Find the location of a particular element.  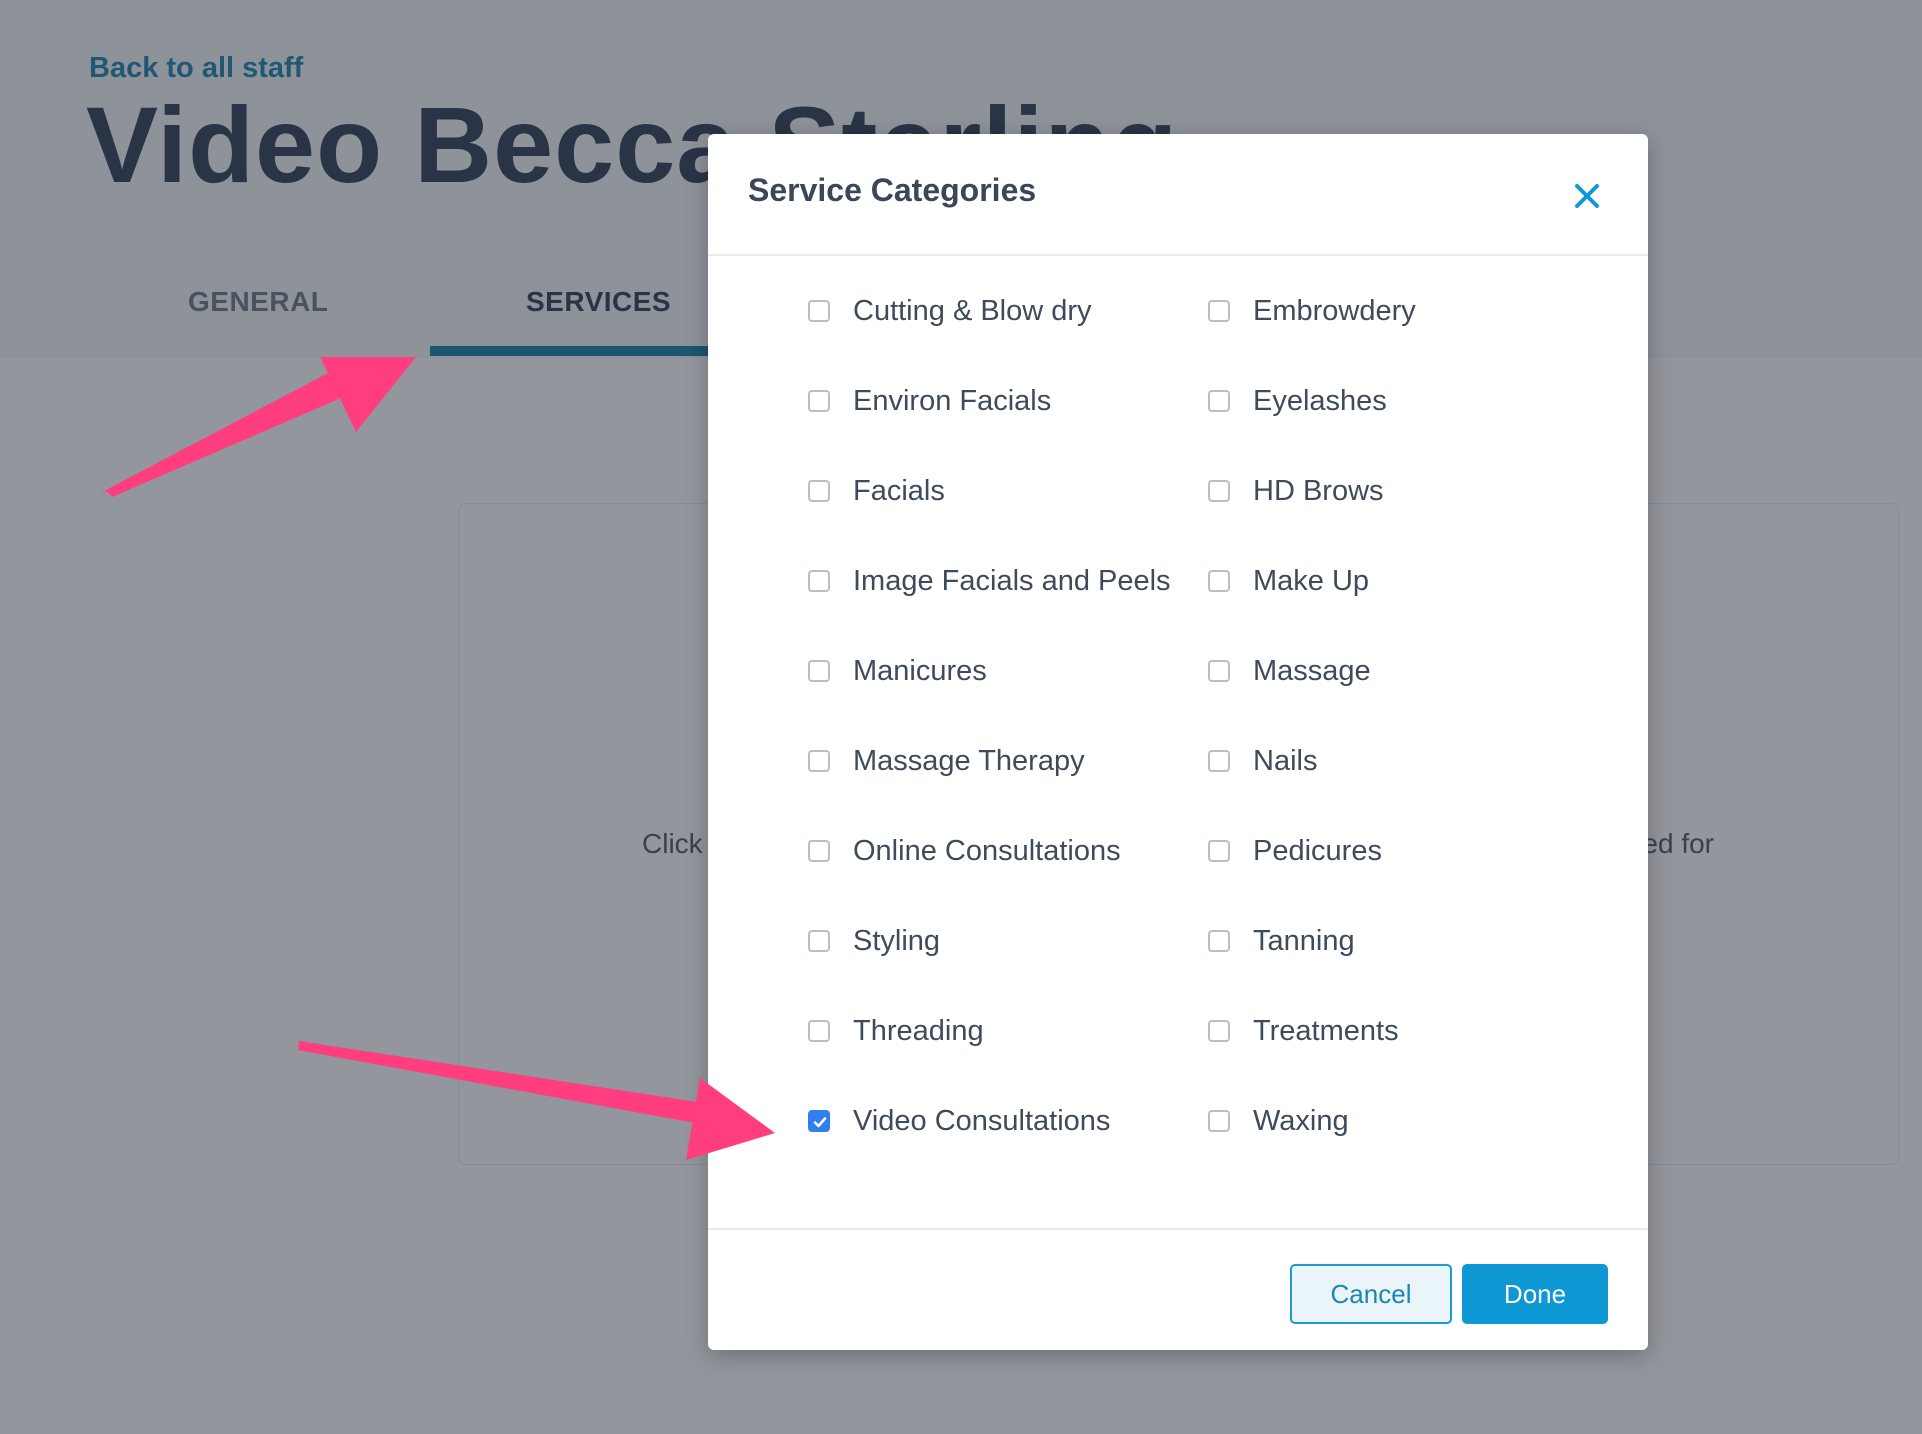

category-option: Online Consultations is located at coordinates (1003, 852).